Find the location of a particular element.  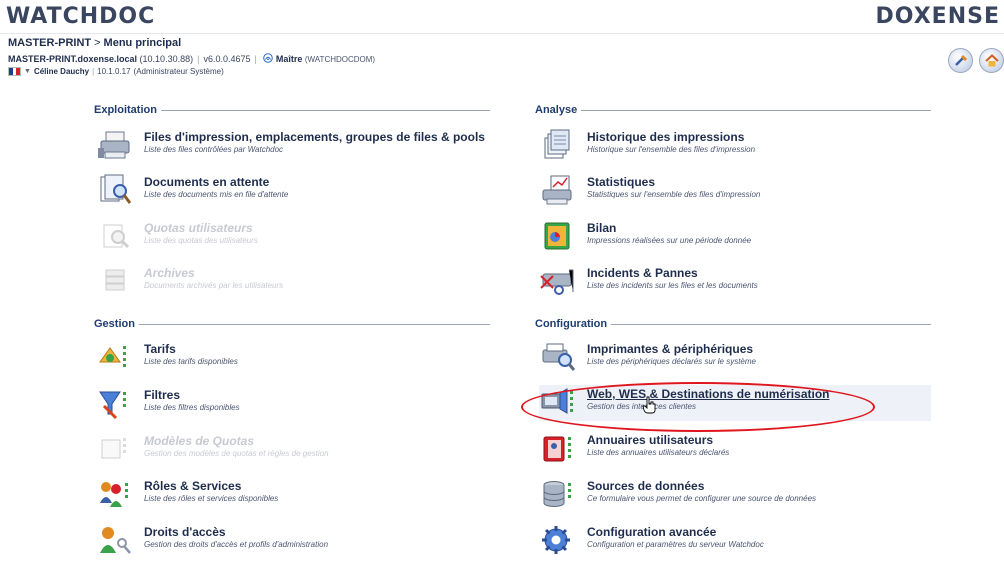

filters-icon is located at coordinates (112, 405).